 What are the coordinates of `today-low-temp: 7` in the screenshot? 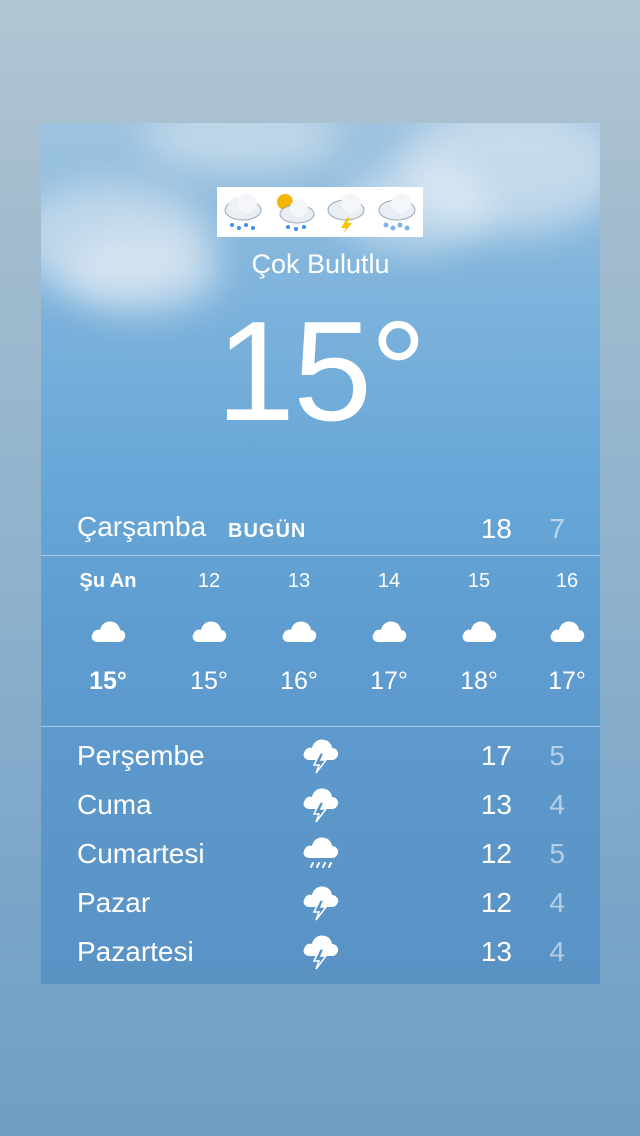 It's located at (557, 528).